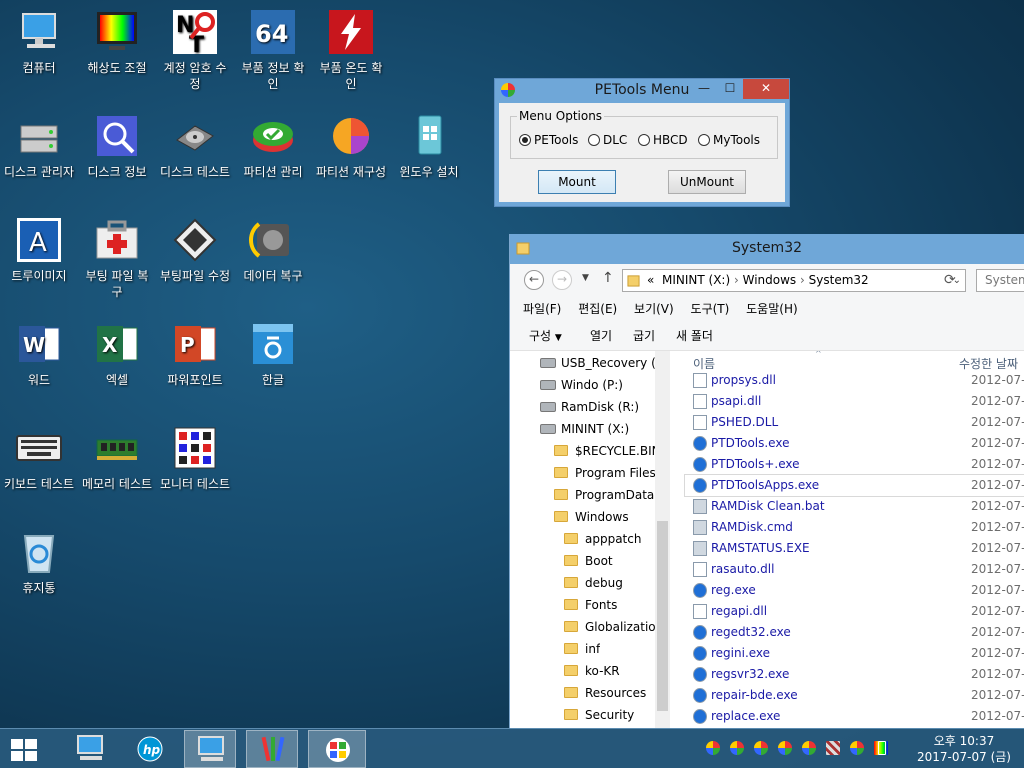  What do you see at coordinates (607, 140) in the screenshot?
I see `radio-dlc: DLC` at bounding box center [607, 140].